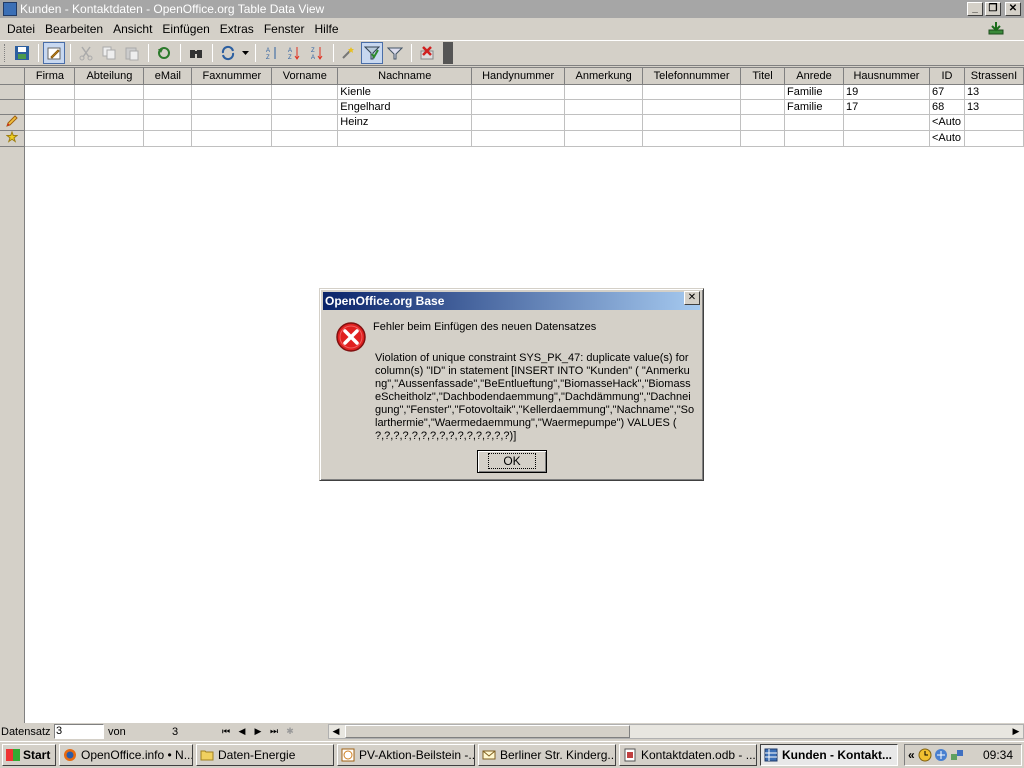 The height and width of the screenshot is (768, 1024). I want to click on last-record-icon: ⏭, so click(274, 732).